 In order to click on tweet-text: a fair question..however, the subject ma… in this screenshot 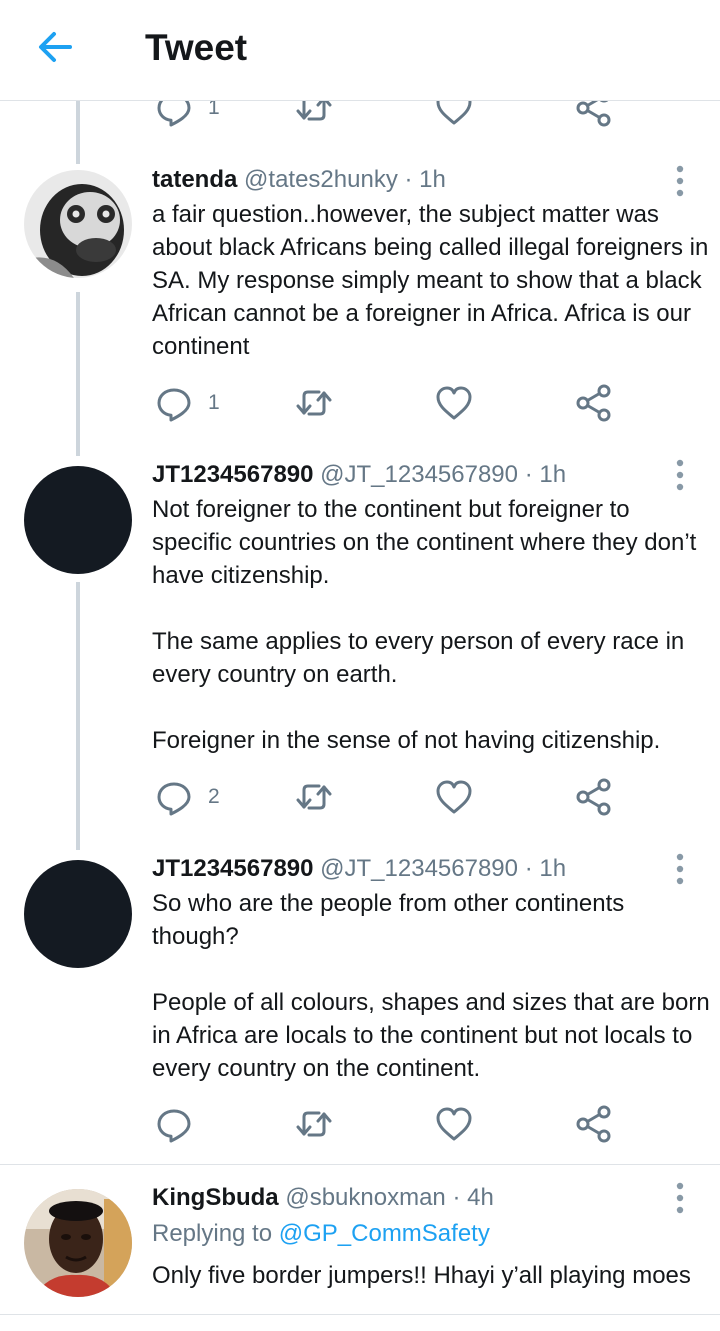, I will do `click(432, 280)`.